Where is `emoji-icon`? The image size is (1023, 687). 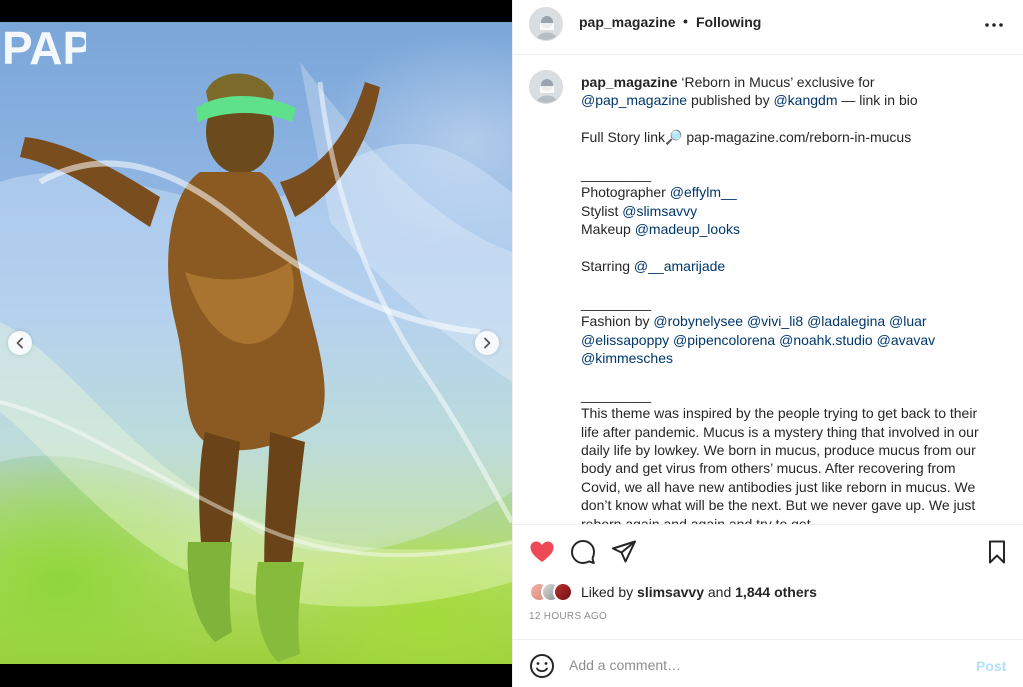 emoji-icon is located at coordinates (542, 666).